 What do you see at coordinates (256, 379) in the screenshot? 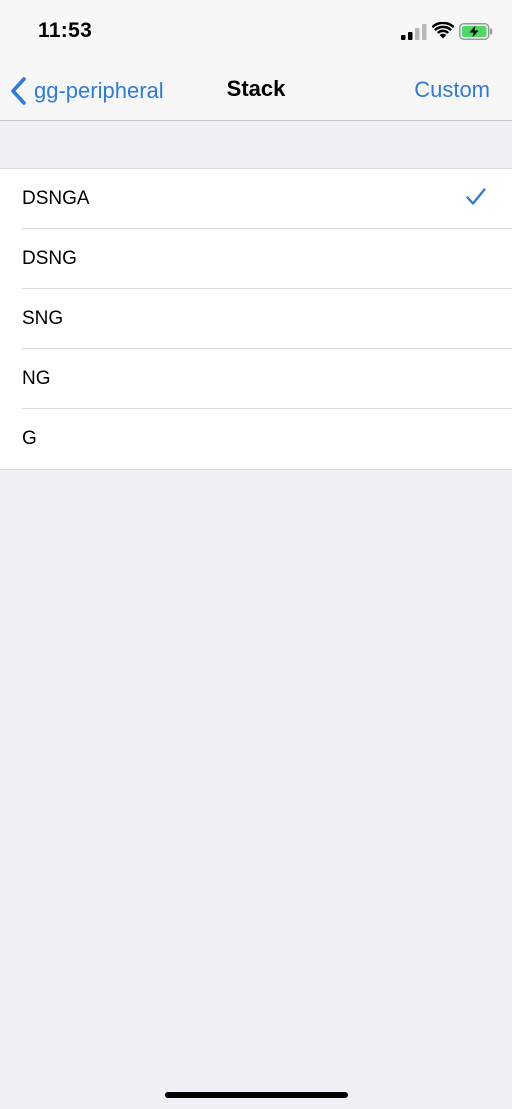
I see `list-item-ng: NG` at bounding box center [256, 379].